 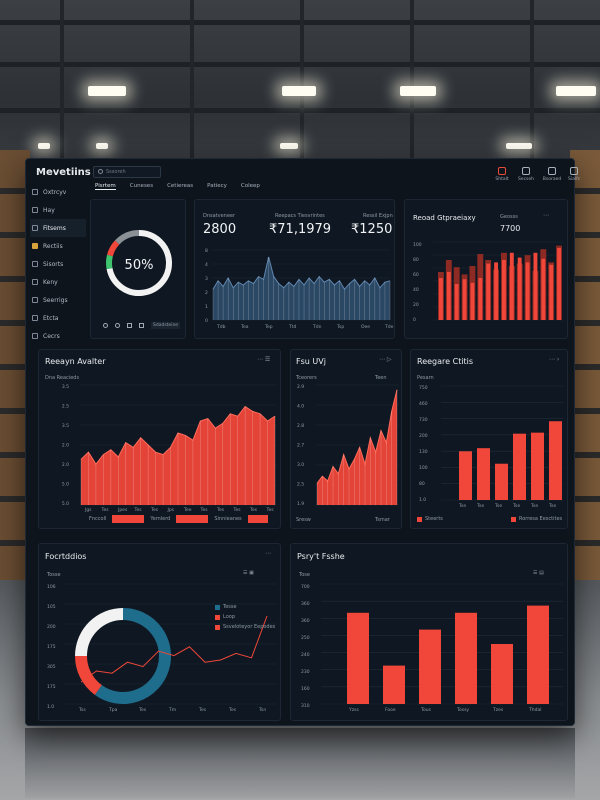 What do you see at coordinates (206, 265) in the screenshot?
I see `axis-tick-label: 4` at bounding box center [206, 265].